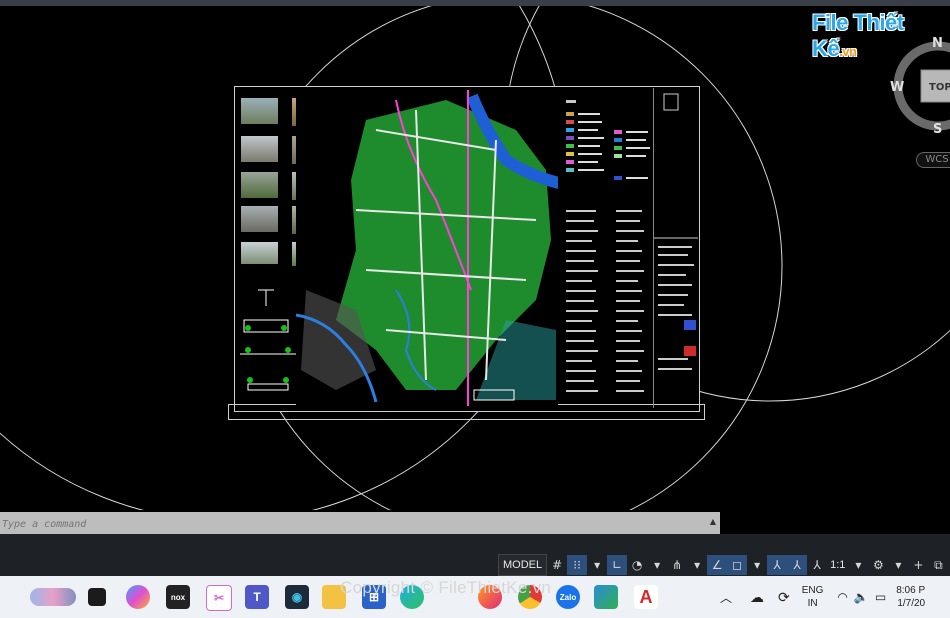  Describe the element at coordinates (939, 87) in the screenshot. I see `viewcube-top-face: TOP` at that location.